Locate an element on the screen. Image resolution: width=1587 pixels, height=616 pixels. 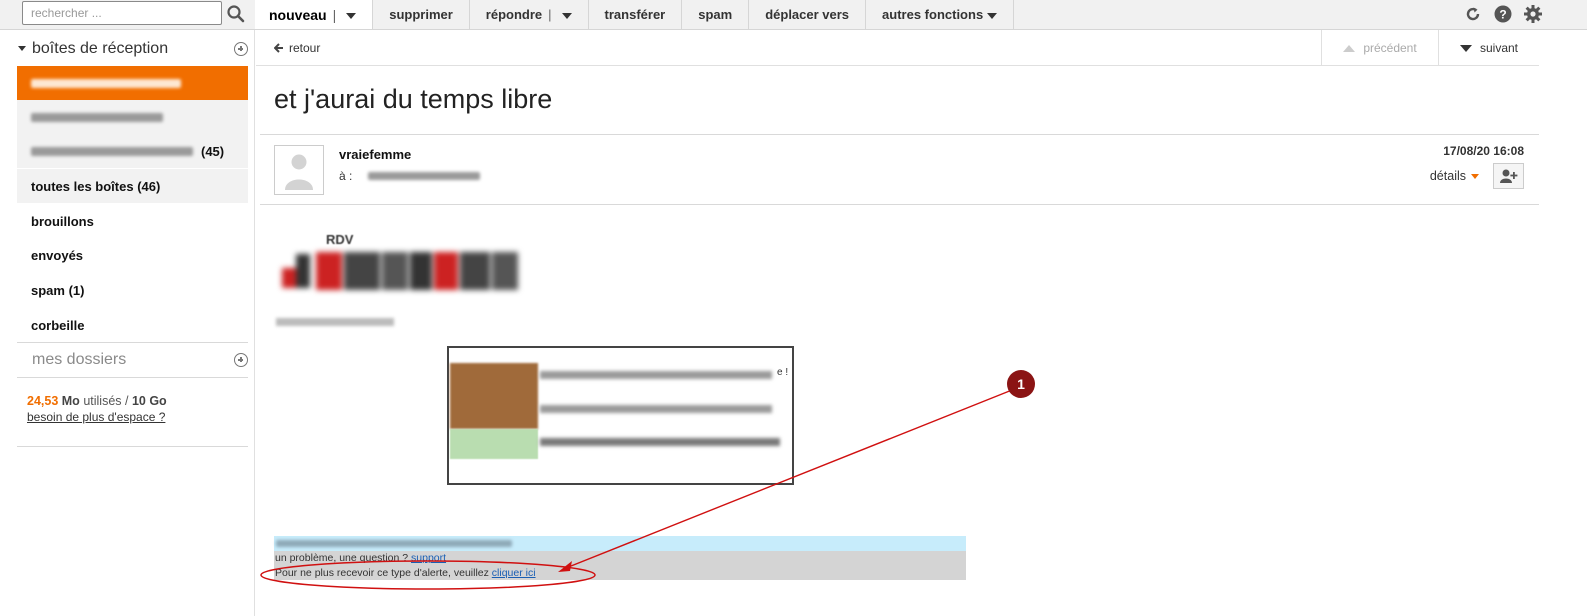
quota-used-text: utilisés / is located at coordinates (106, 401).